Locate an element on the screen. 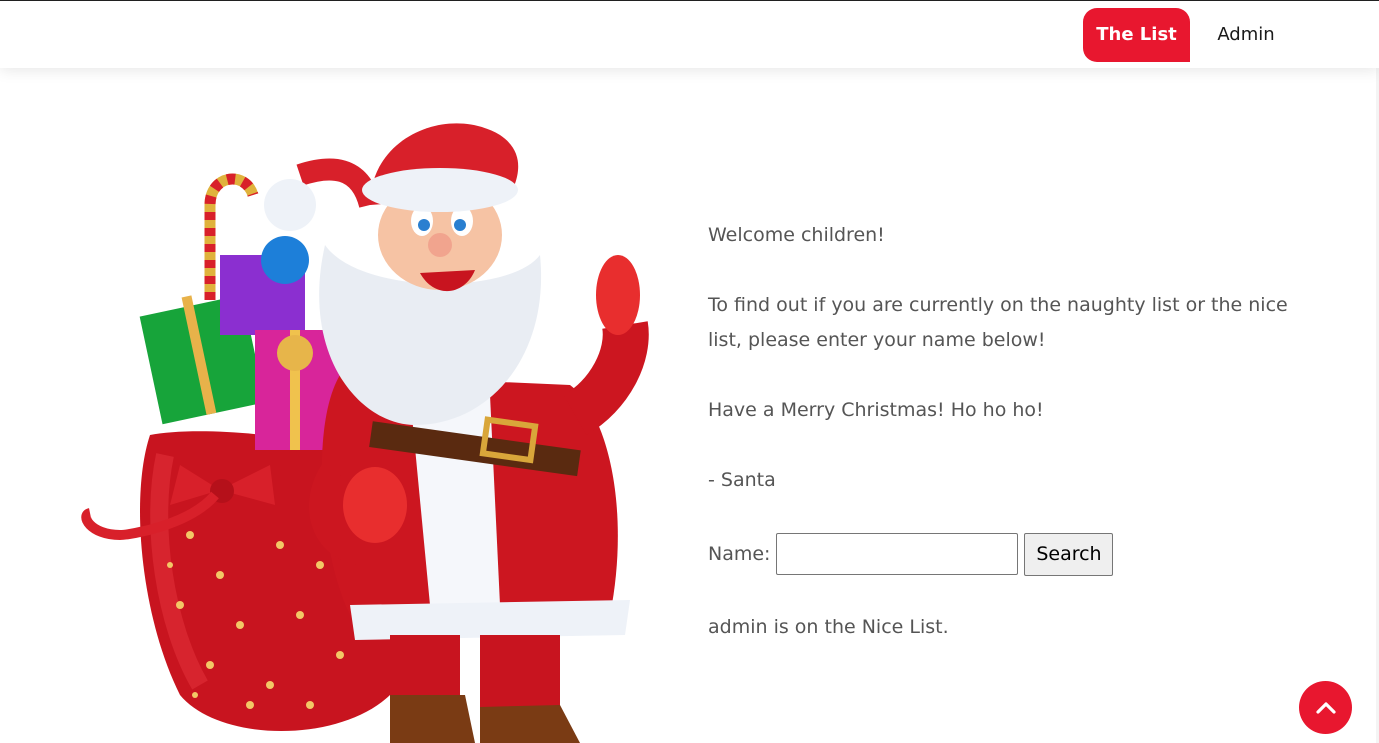 The height and width of the screenshot is (743, 1379). search-result: admin is on the Nice List. is located at coordinates (828, 627).